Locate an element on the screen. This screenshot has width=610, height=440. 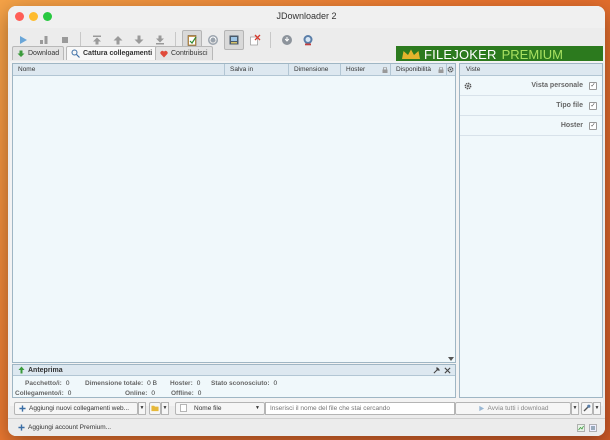
titlebar: JDownloader 2 is located at coordinates (306, 17).